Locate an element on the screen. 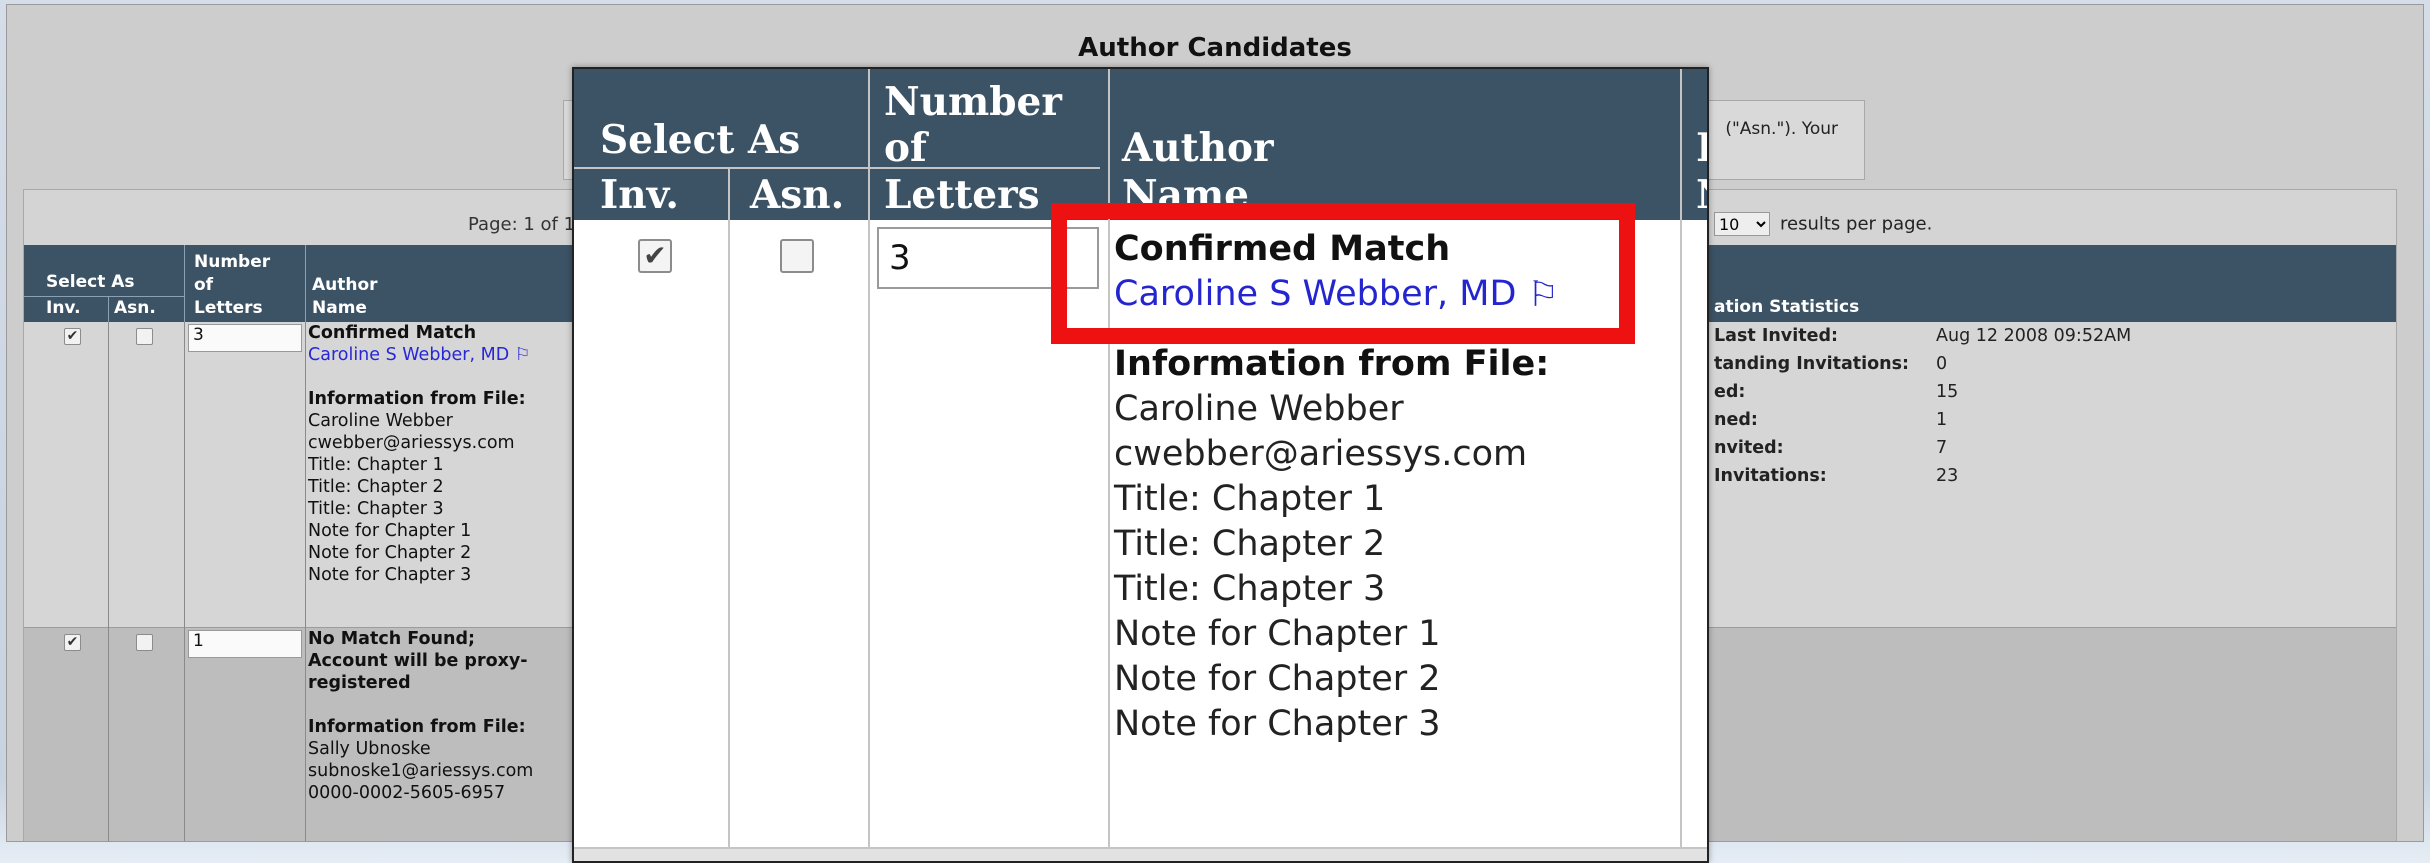 The height and width of the screenshot is (863, 2430). zoom-letters-header-2: of is located at coordinates (905, 148).